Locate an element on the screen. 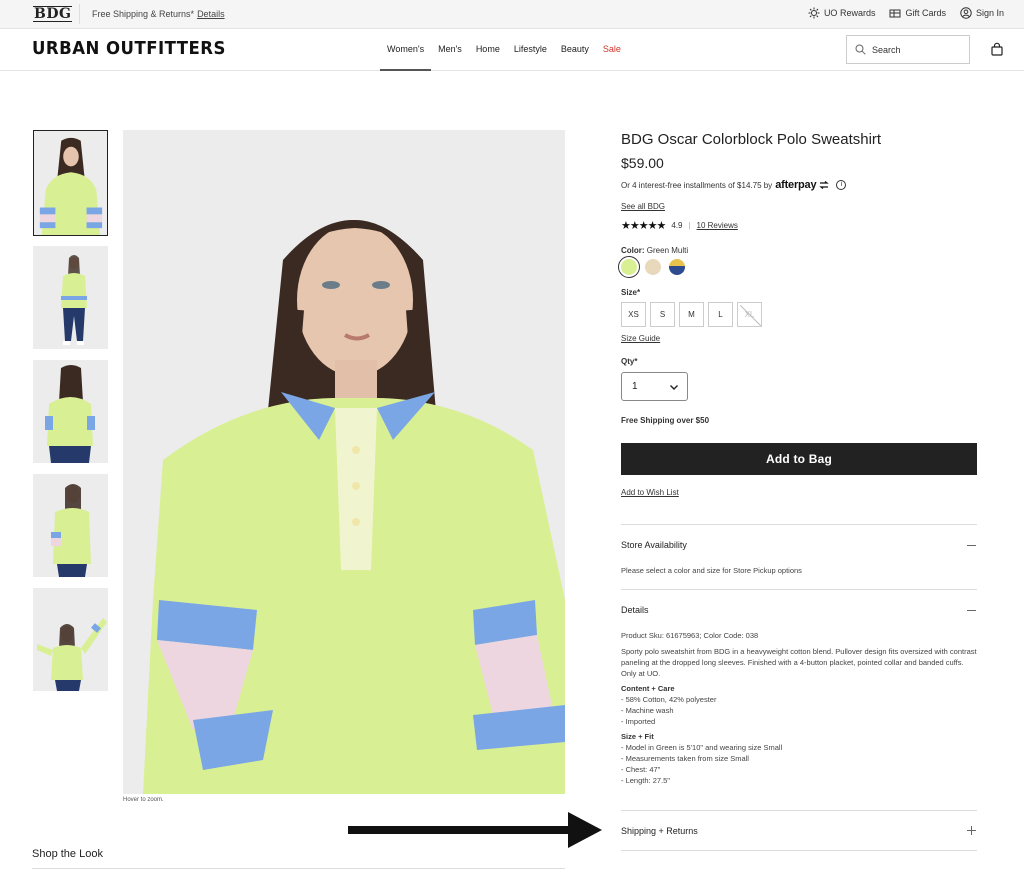  product-title: BDG Oscar Colorblock Polo Sweatshirt is located at coordinates (751, 139).